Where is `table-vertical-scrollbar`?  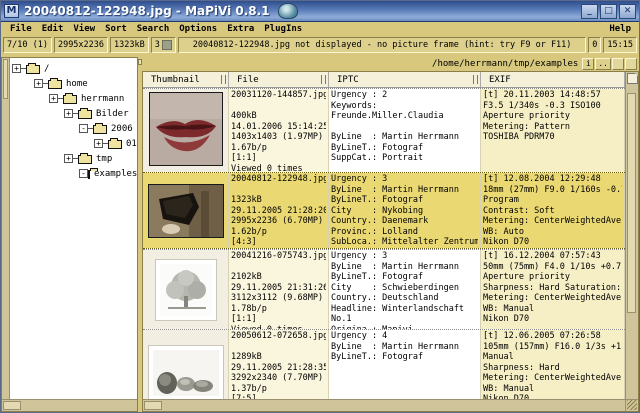 table-vertical-scrollbar is located at coordinates (631, 241).